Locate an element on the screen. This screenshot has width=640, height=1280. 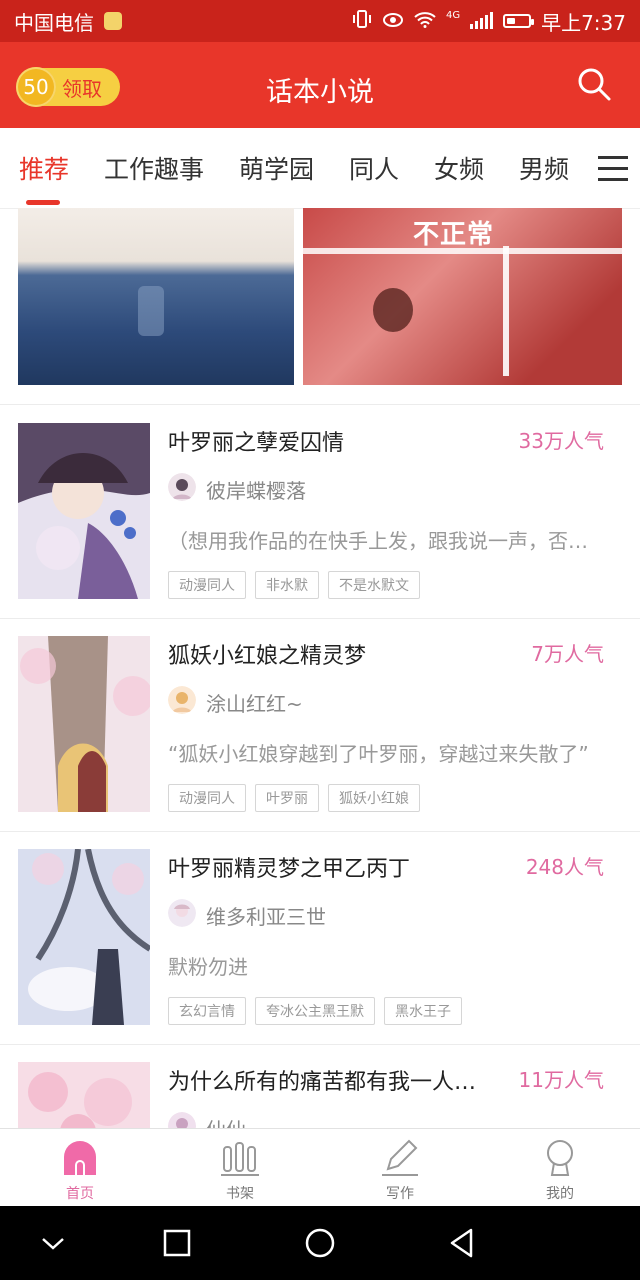
nav-bookshelf: 书架 is located at coordinates (240, 1170).